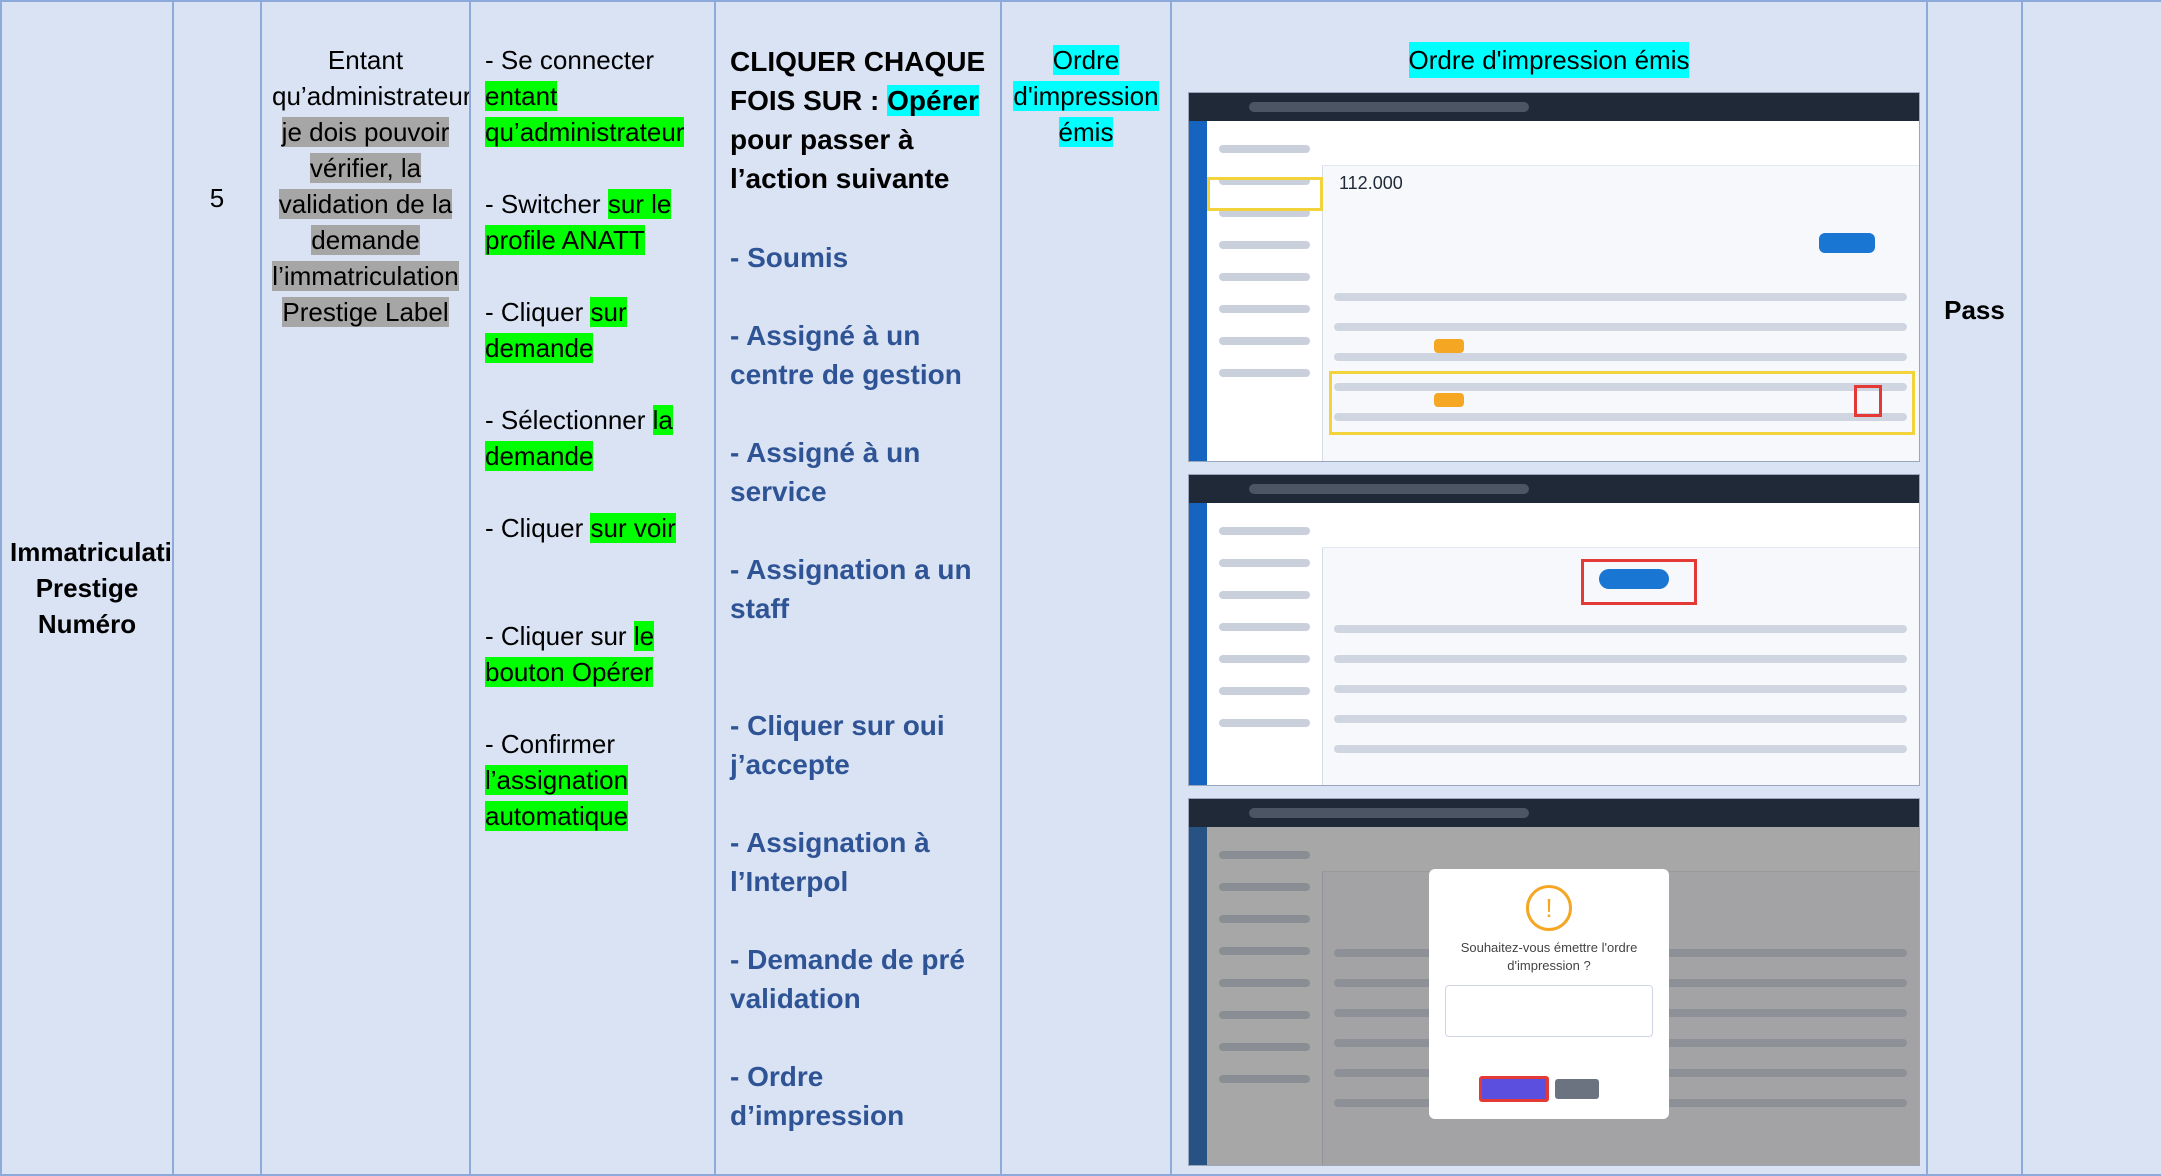 The width and height of the screenshot is (2161, 1176). I want to click on comment-field, so click(1549, 1011).